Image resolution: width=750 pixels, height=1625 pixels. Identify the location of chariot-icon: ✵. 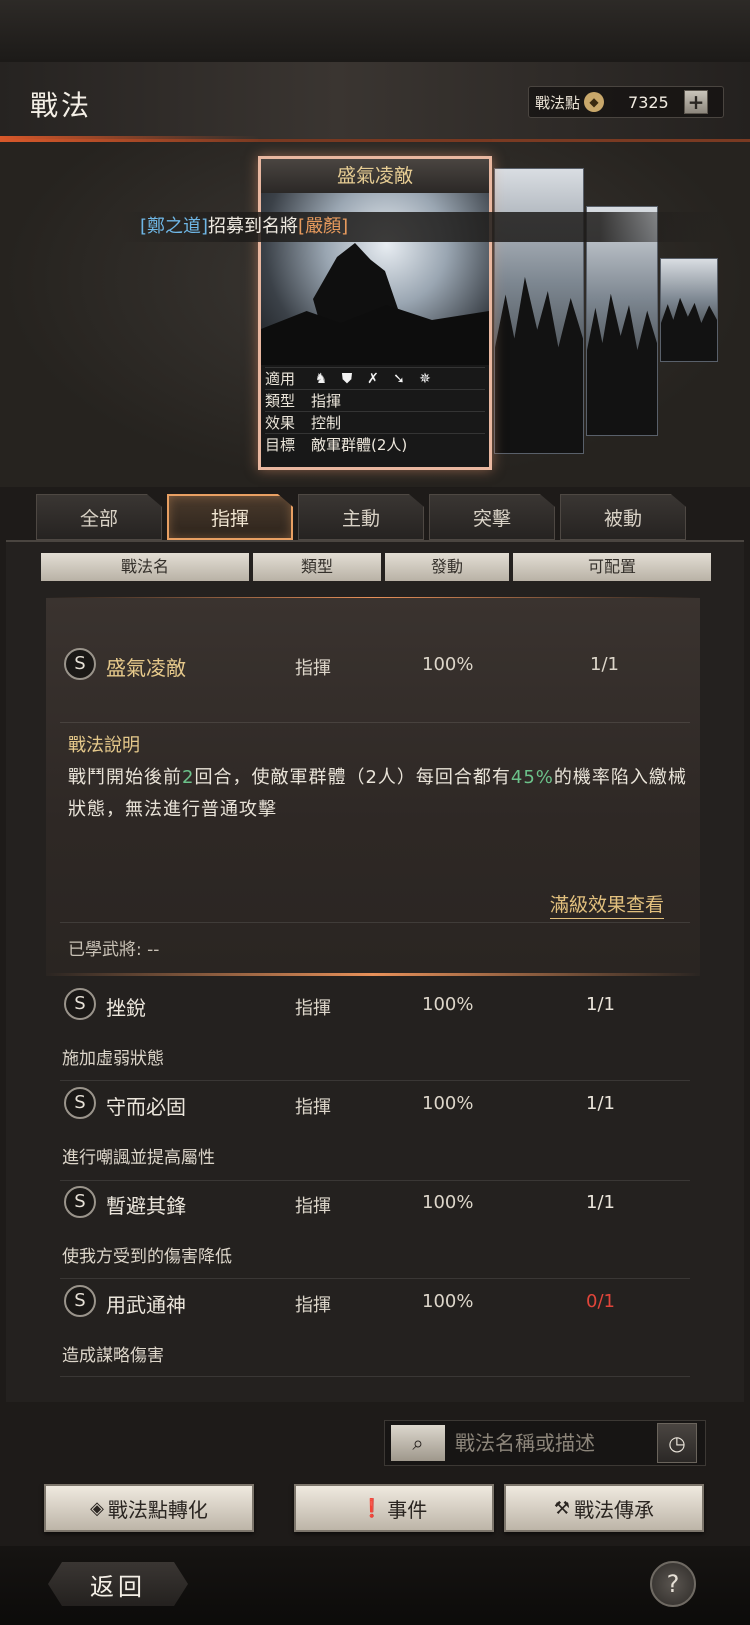
(425, 378).